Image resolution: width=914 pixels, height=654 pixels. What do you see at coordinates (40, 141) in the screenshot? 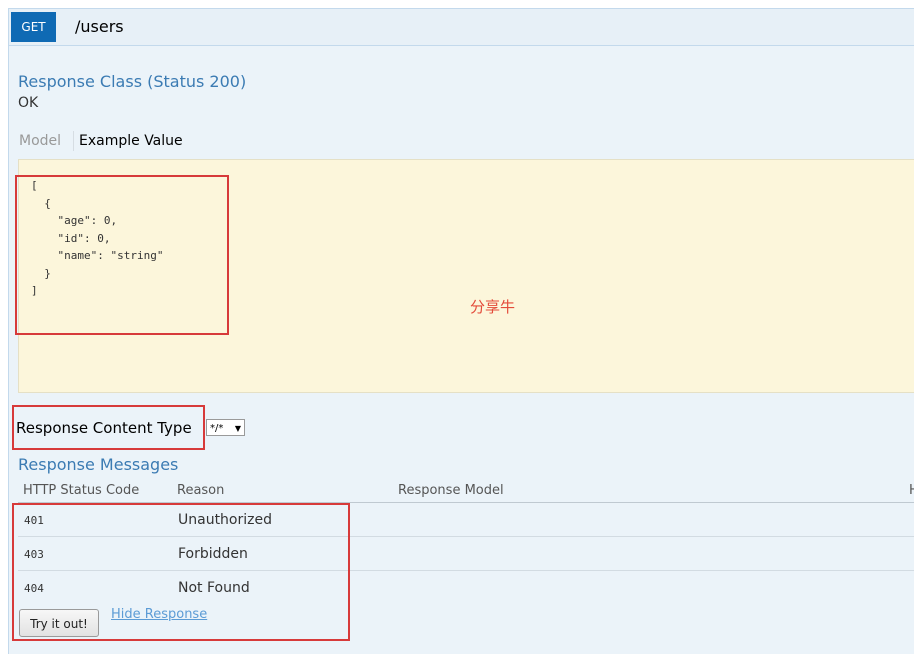
I see `tab-model: Model` at bounding box center [40, 141].